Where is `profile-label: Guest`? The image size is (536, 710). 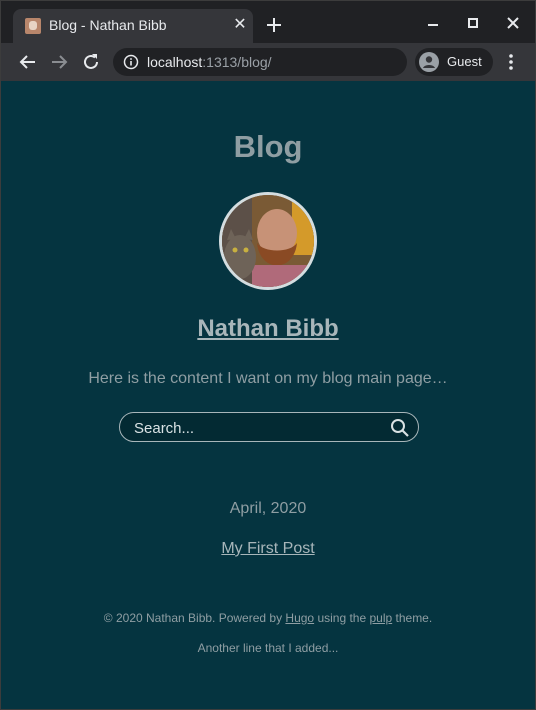
profile-label: Guest is located at coordinates (464, 61).